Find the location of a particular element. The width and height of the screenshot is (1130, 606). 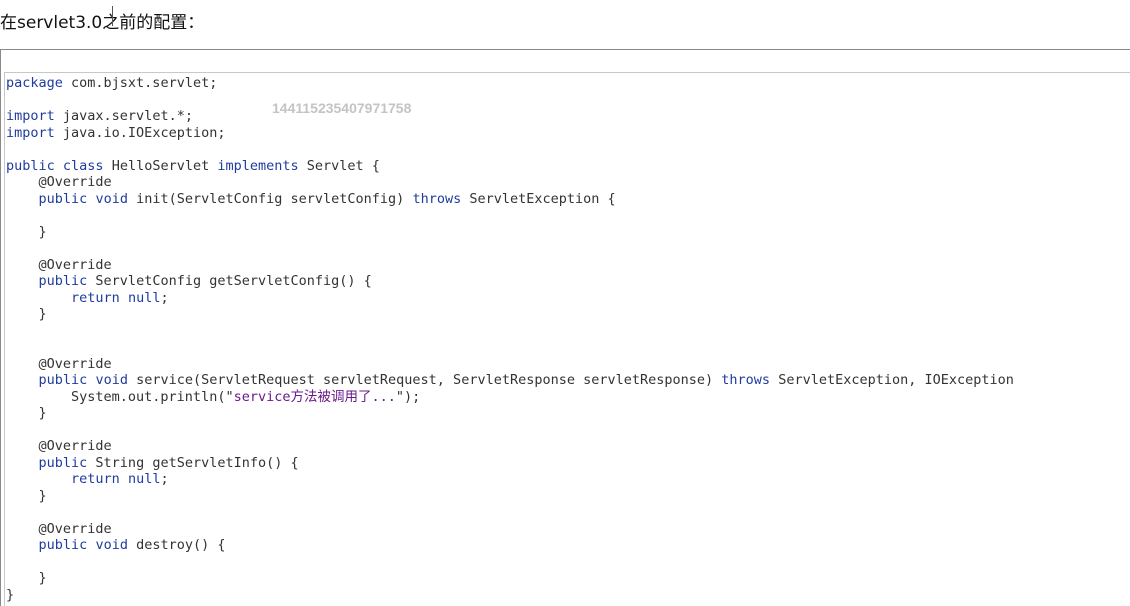

text-cursor is located at coordinates (112, 16).